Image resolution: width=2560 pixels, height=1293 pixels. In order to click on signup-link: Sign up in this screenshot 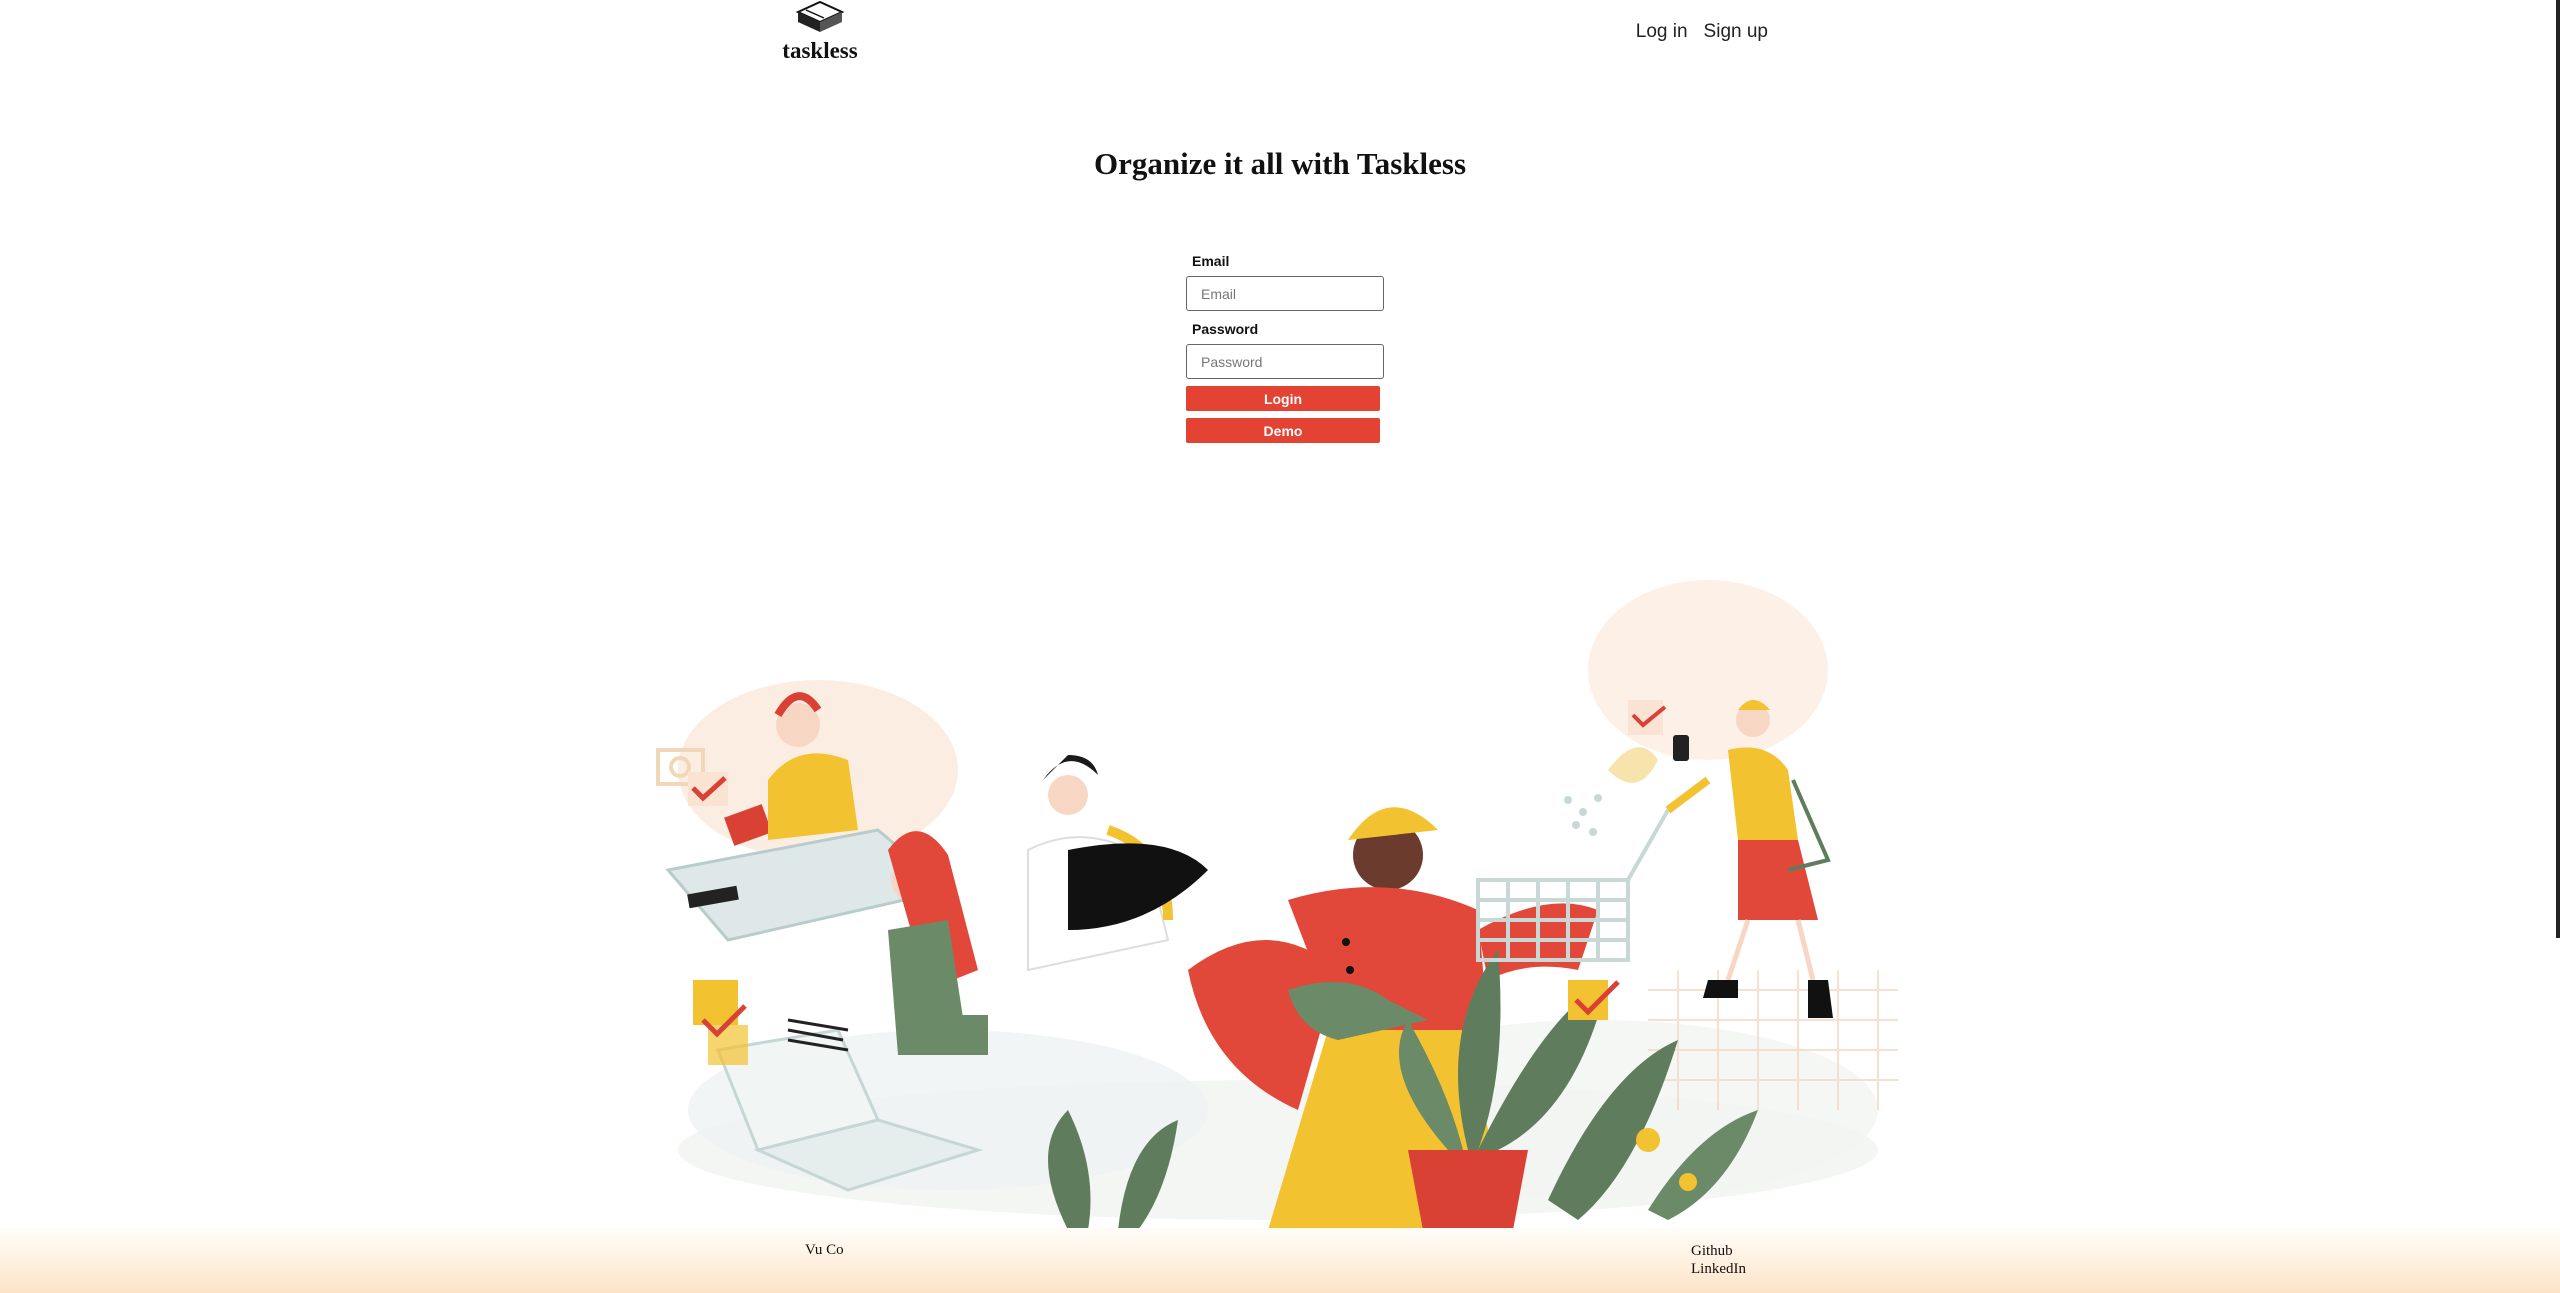, I will do `click(1736, 32)`.